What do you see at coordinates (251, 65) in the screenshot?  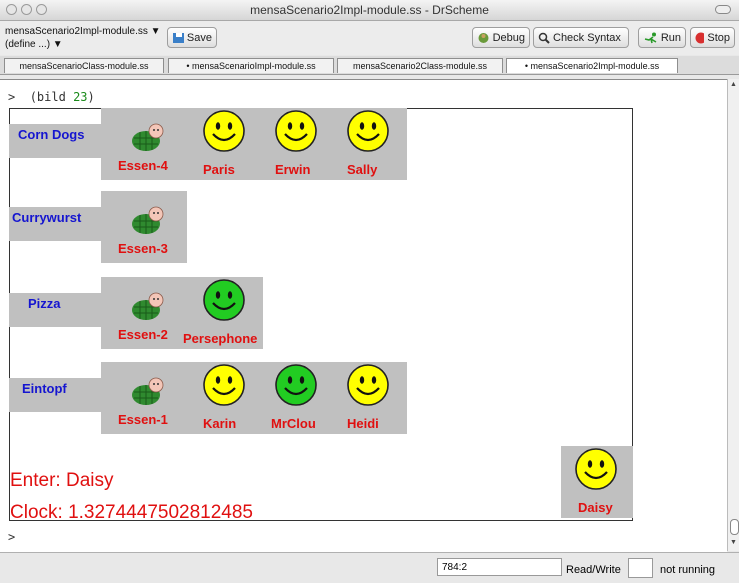 I see `tab-mensa-scenario-impl: • mensaScenarioImpl-module.ss` at bounding box center [251, 65].